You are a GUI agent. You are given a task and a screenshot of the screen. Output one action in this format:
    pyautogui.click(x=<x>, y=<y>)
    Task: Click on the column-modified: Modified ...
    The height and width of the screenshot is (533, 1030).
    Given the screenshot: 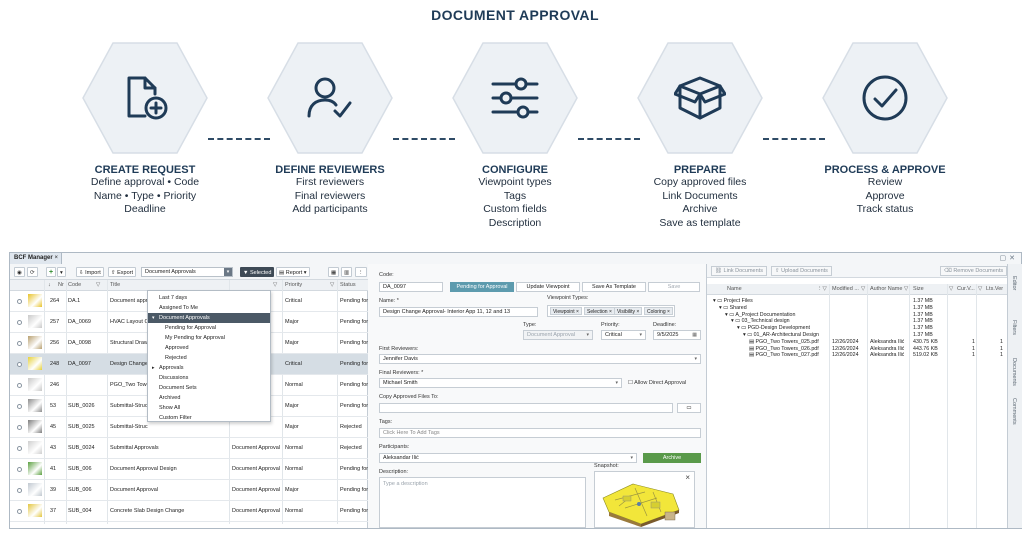 What is the action you would take?
    pyautogui.click(x=845, y=289)
    